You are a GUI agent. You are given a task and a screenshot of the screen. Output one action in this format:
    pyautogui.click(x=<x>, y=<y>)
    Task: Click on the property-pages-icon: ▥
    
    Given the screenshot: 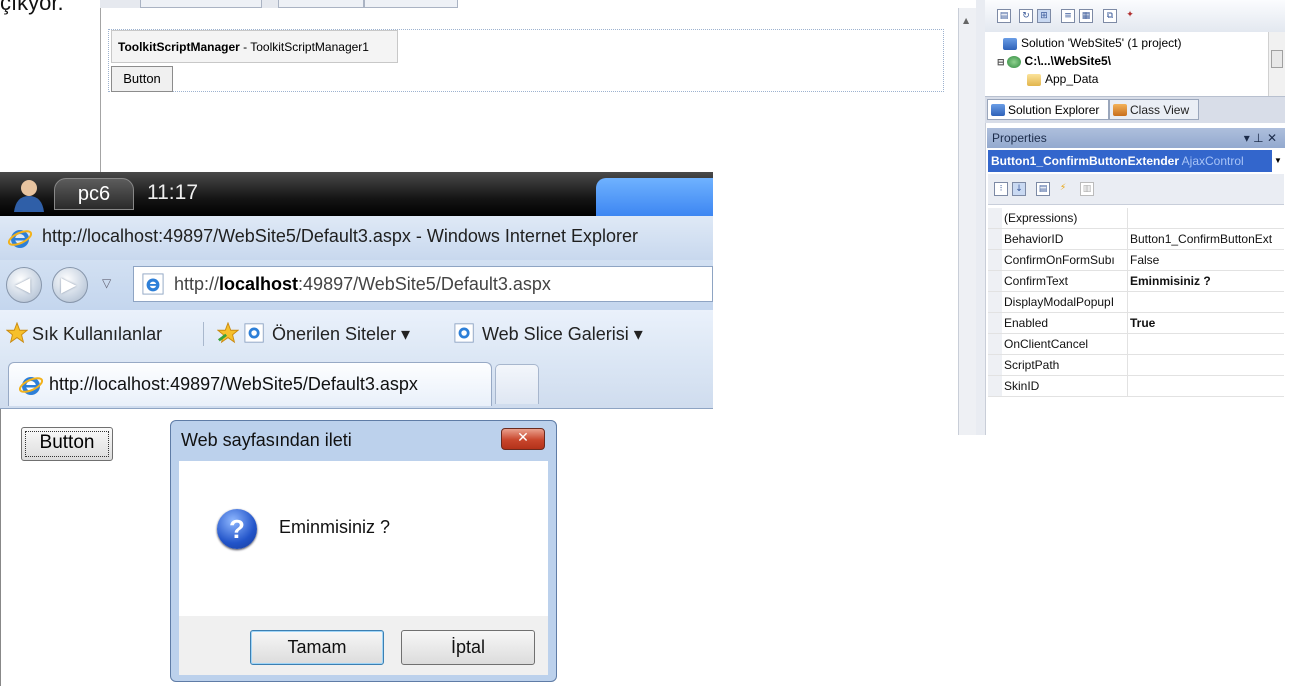 What is the action you would take?
    pyautogui.click(x=1087, y=189)
    